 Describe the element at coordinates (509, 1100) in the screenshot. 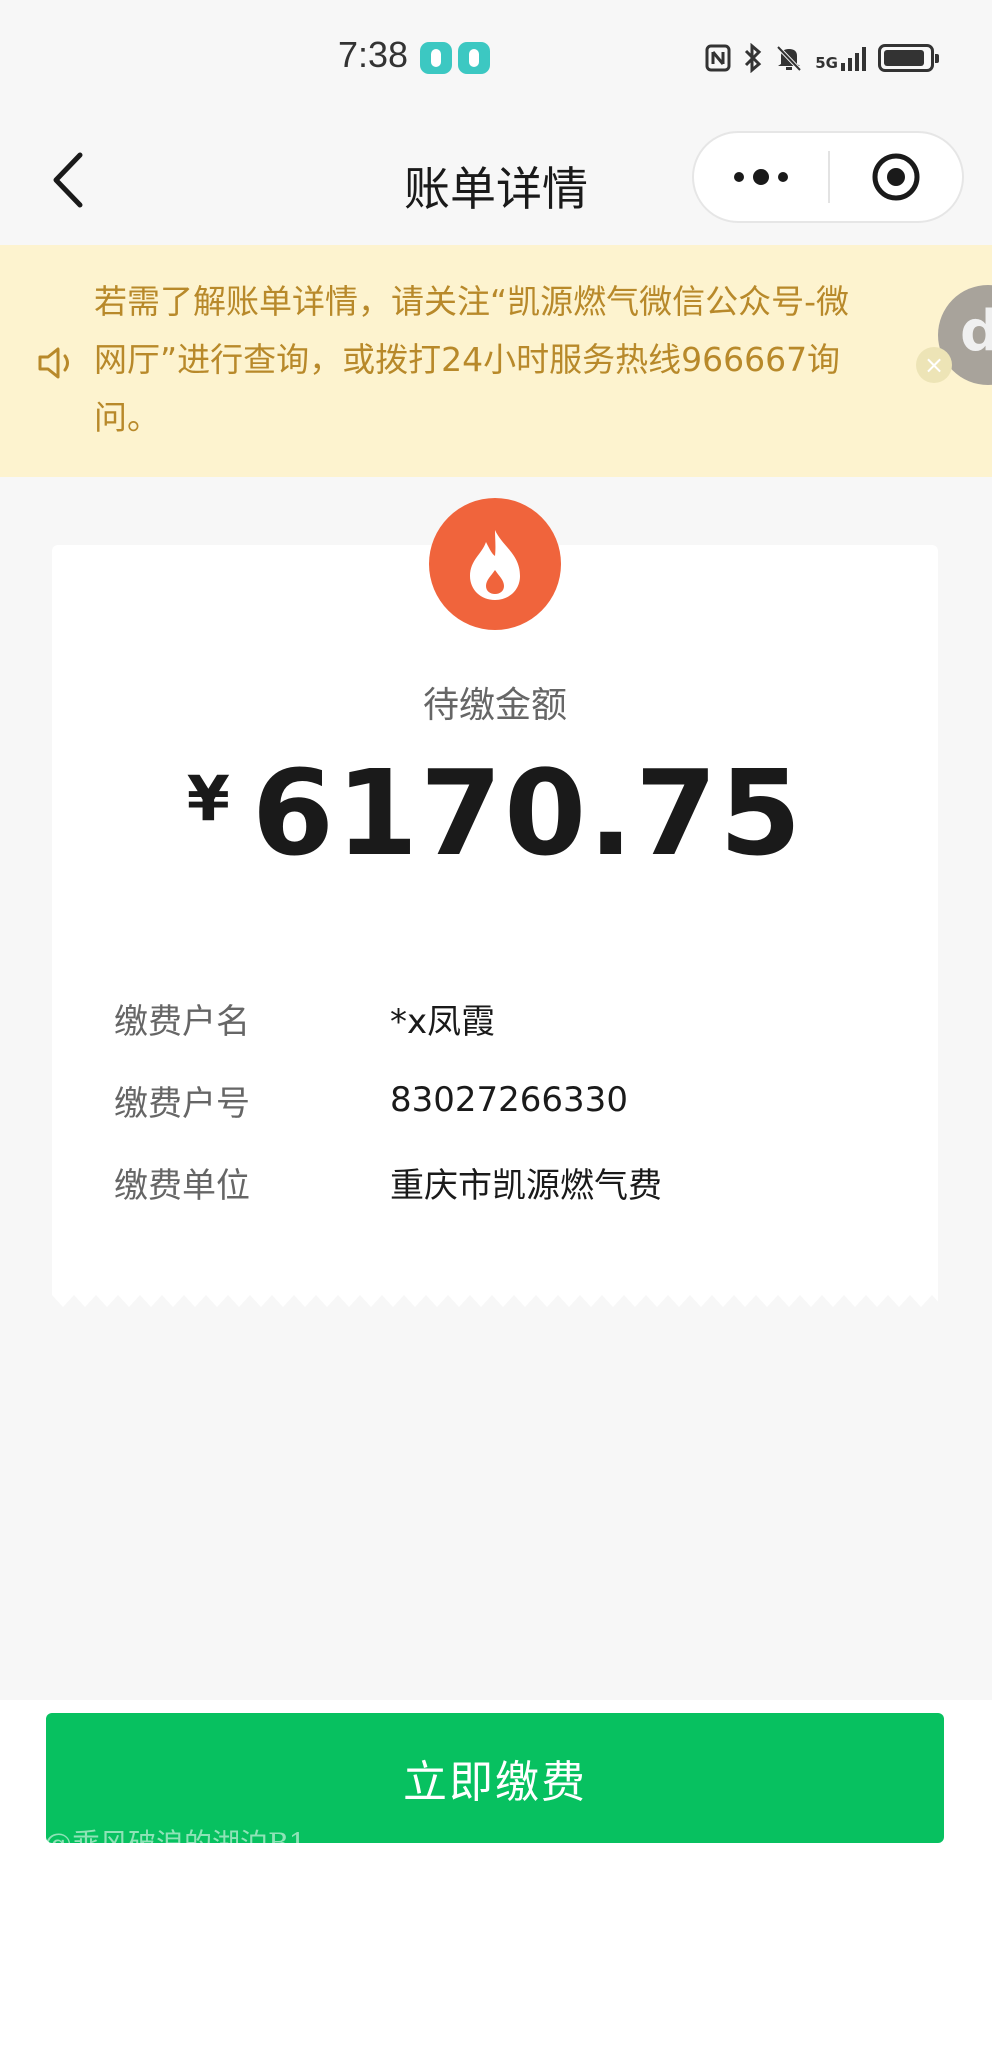

I see `info-value: 83027266330` at that location.